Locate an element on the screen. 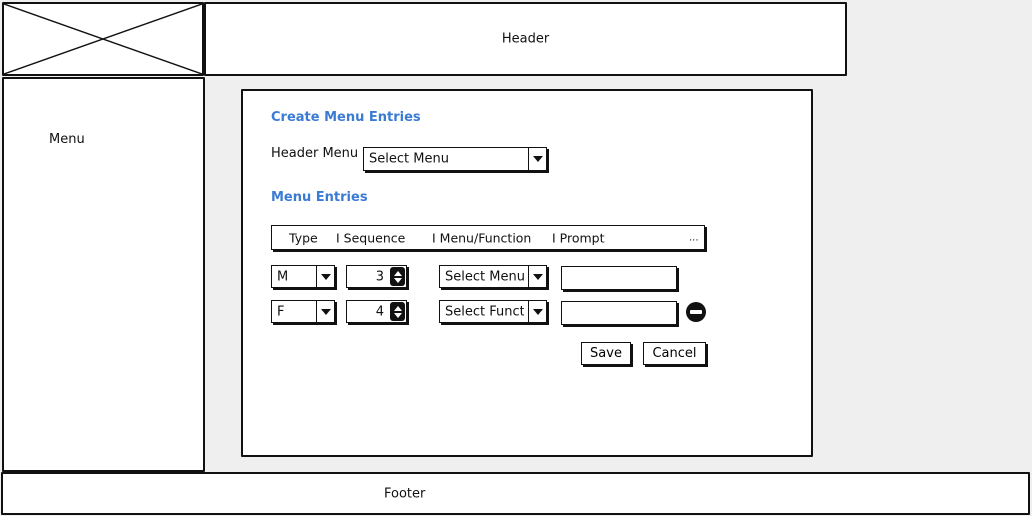 Image resolution: width=1032 pixels, height=516 pixels. menu-label: Menu is located at coordinates (67, 139).